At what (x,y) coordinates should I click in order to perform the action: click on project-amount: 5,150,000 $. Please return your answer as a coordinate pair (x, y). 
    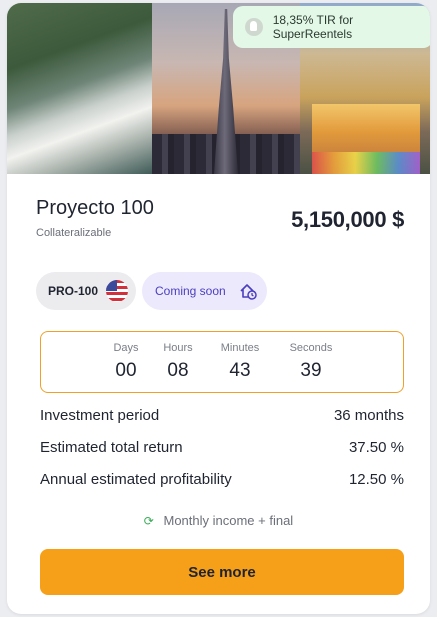
    Looking at the image, I should click on (347, 219).